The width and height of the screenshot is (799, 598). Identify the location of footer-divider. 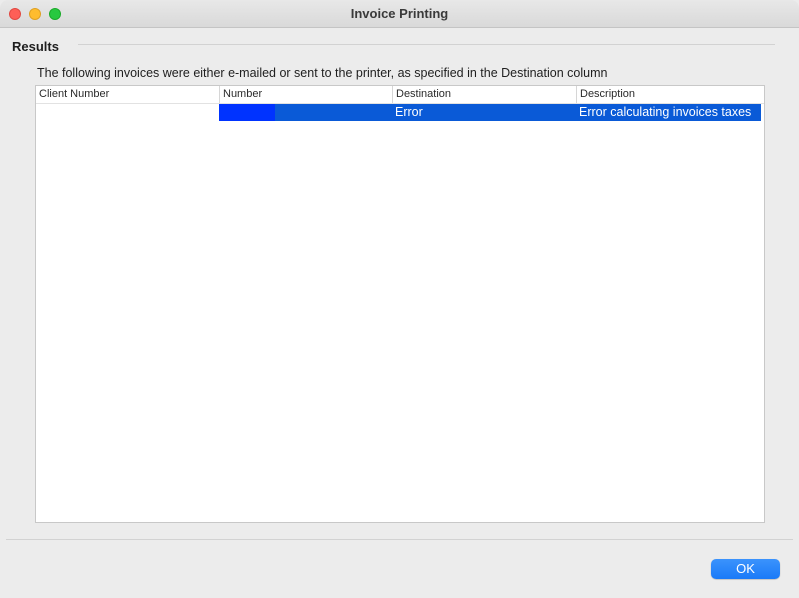
(399, 539).